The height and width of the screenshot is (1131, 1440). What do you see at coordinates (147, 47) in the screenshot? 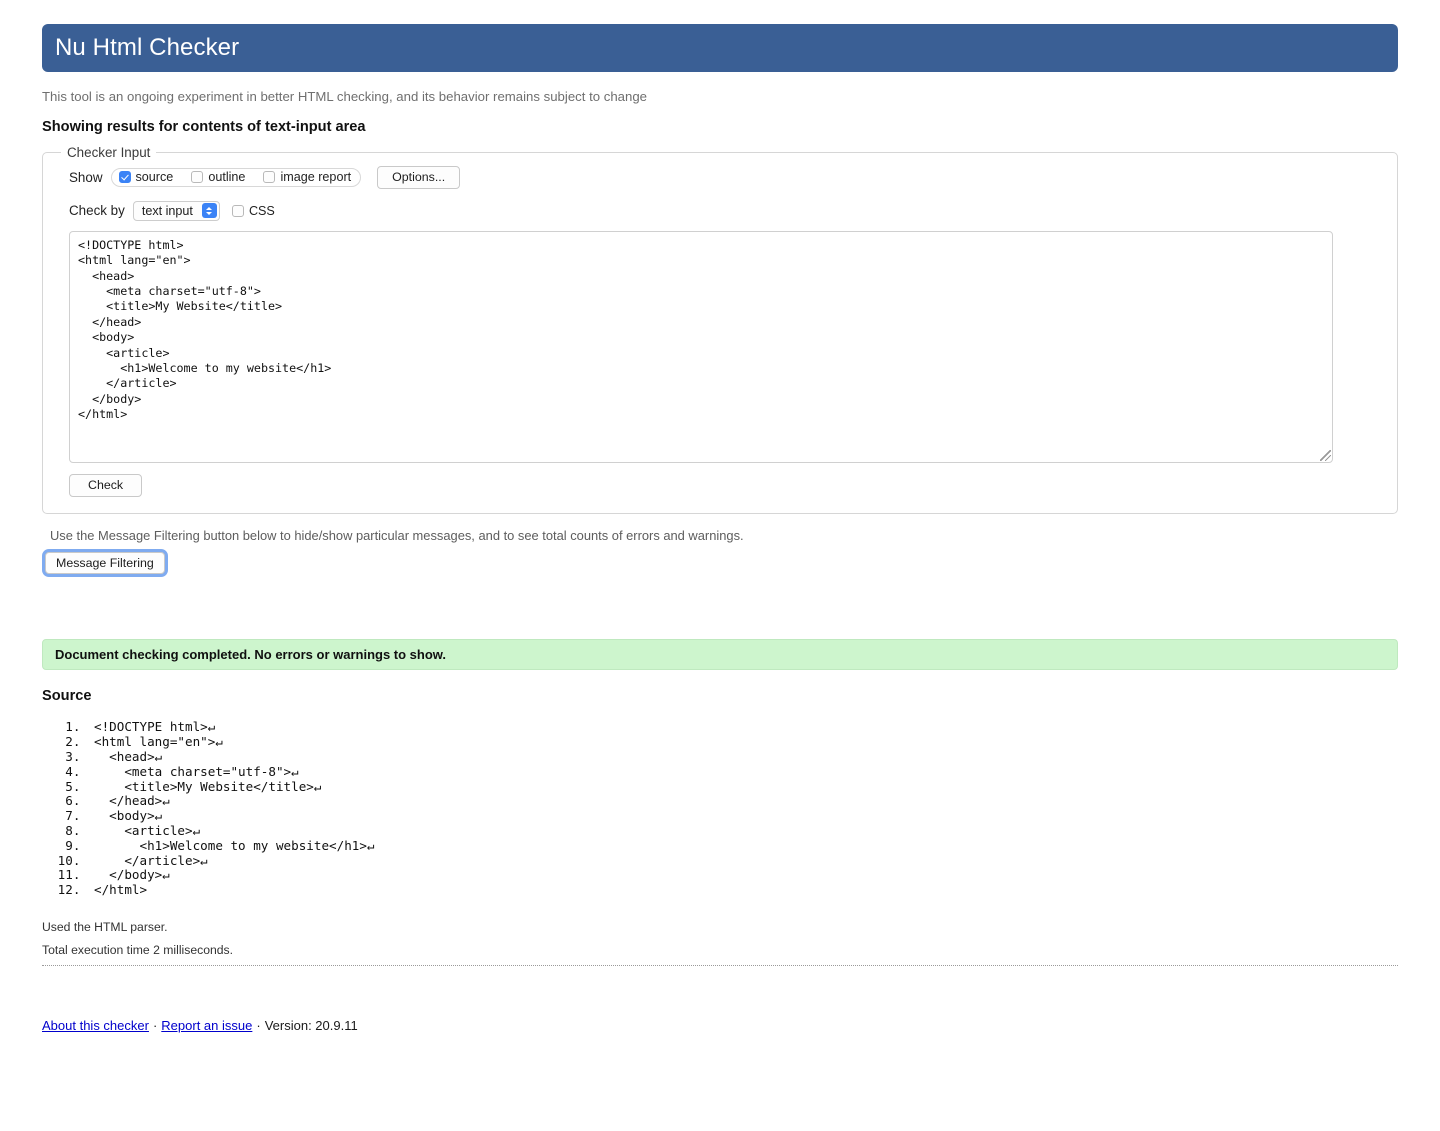
I see `app-title: Nu Html Checker` at bounding box center [147, 47].